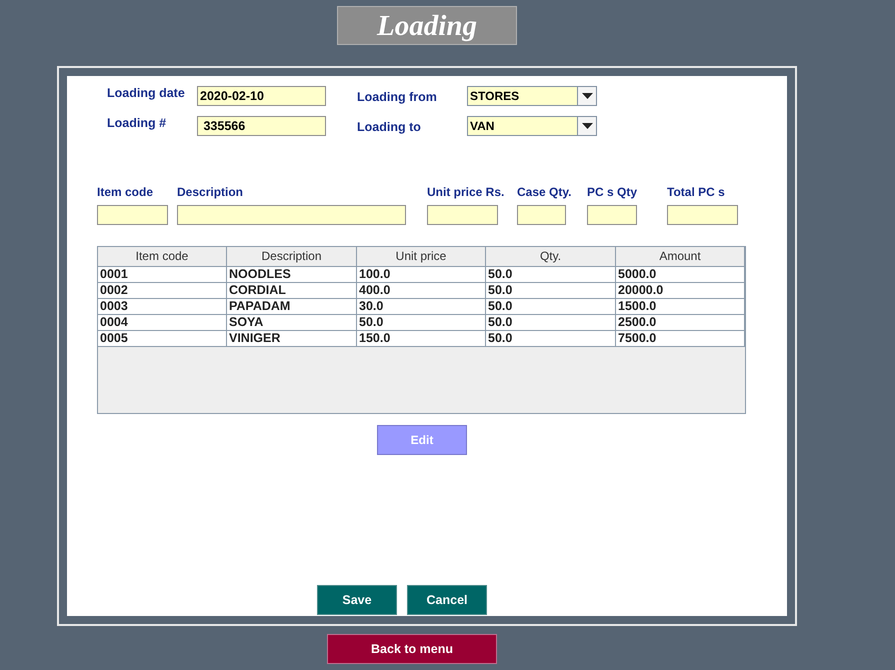 The width and height of the screenshot is (895, 670). I want to click on table-cell: 7500.0, so click(680, 339).